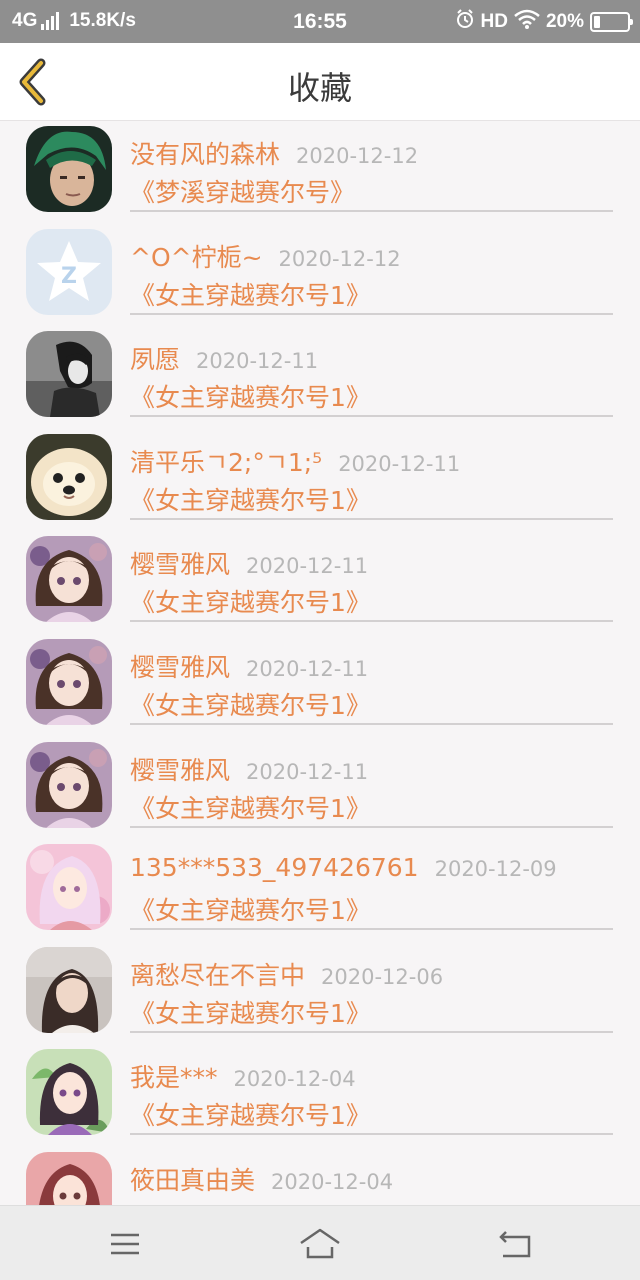 This screenshot has width=640, height=1280. I want to click on item-header: 清平乐ㄱ2;°ㄱ1;⁵ 2020-12-11, so click(295, 461).